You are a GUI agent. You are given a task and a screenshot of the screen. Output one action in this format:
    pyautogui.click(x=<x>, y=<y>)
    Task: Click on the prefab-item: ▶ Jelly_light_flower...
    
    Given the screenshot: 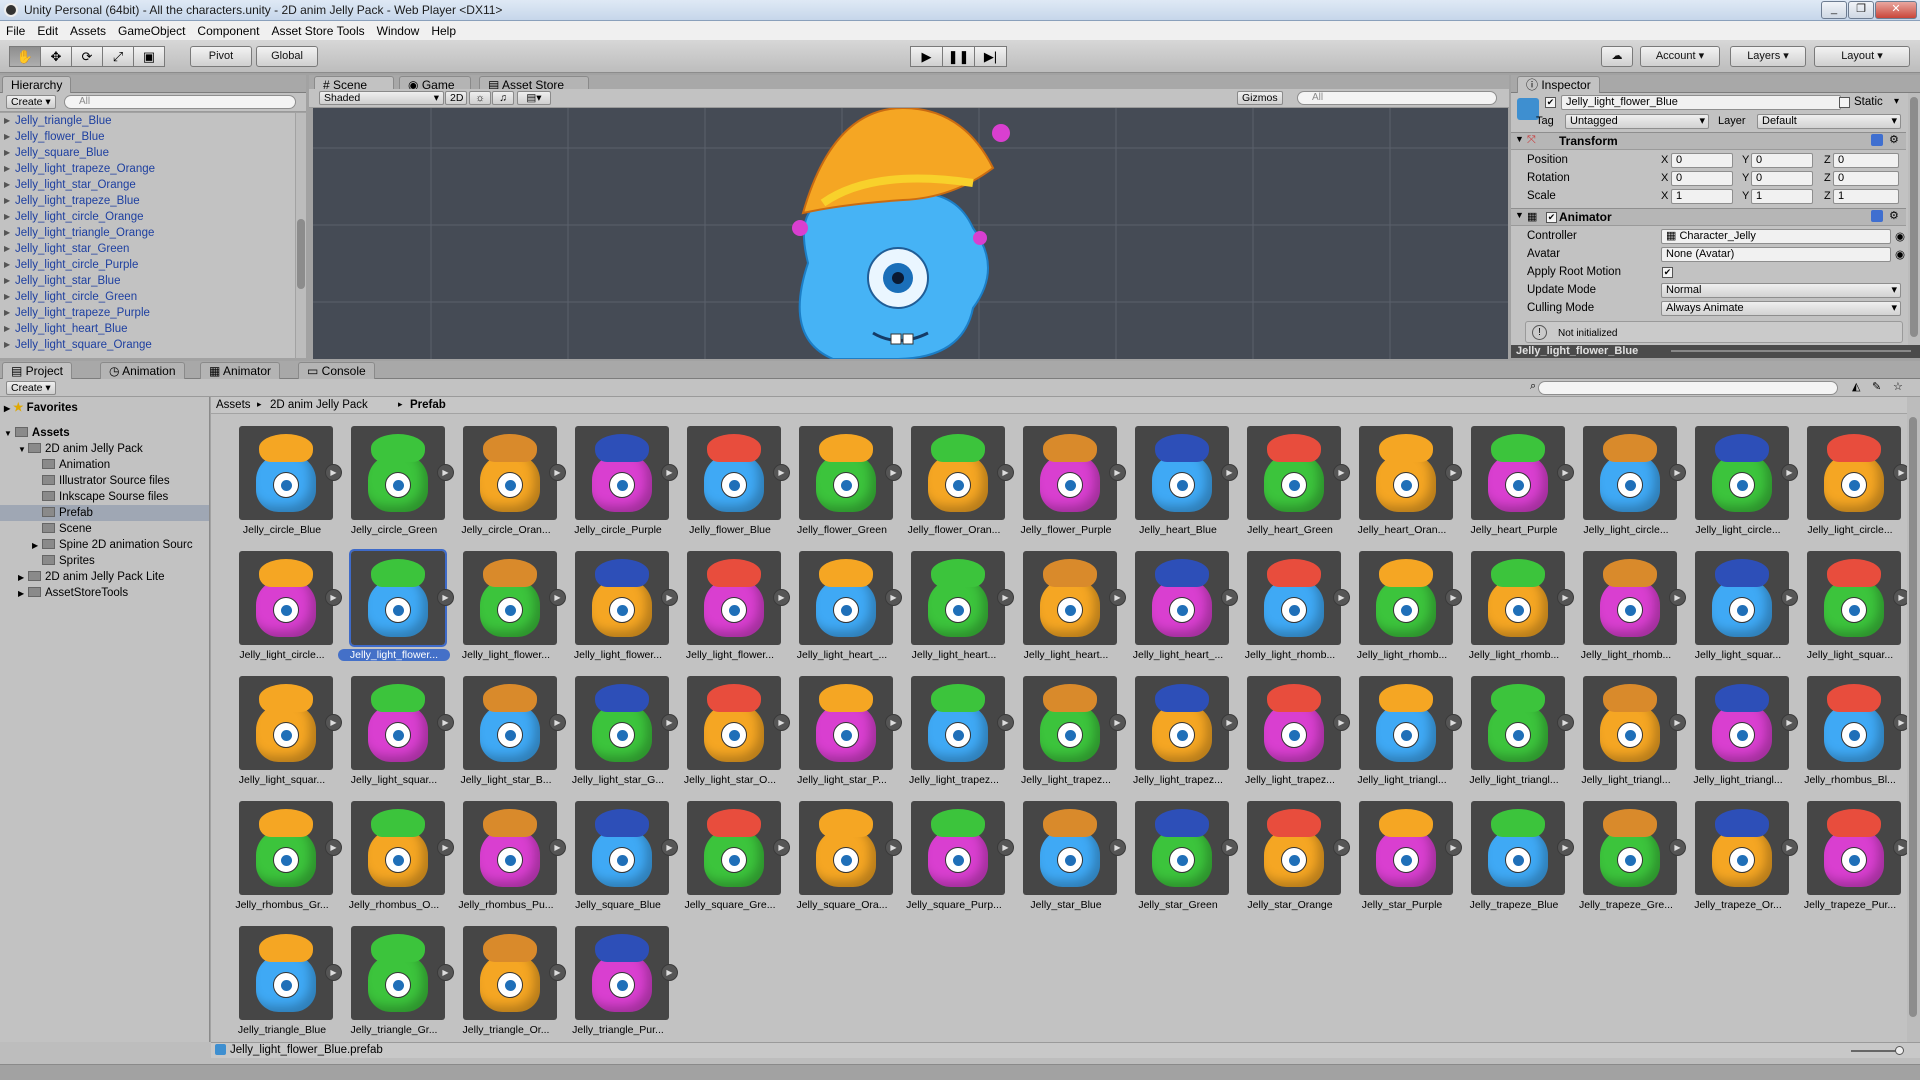 What is the action you would take?
    pyautogui.click(x=508, y=613)
    